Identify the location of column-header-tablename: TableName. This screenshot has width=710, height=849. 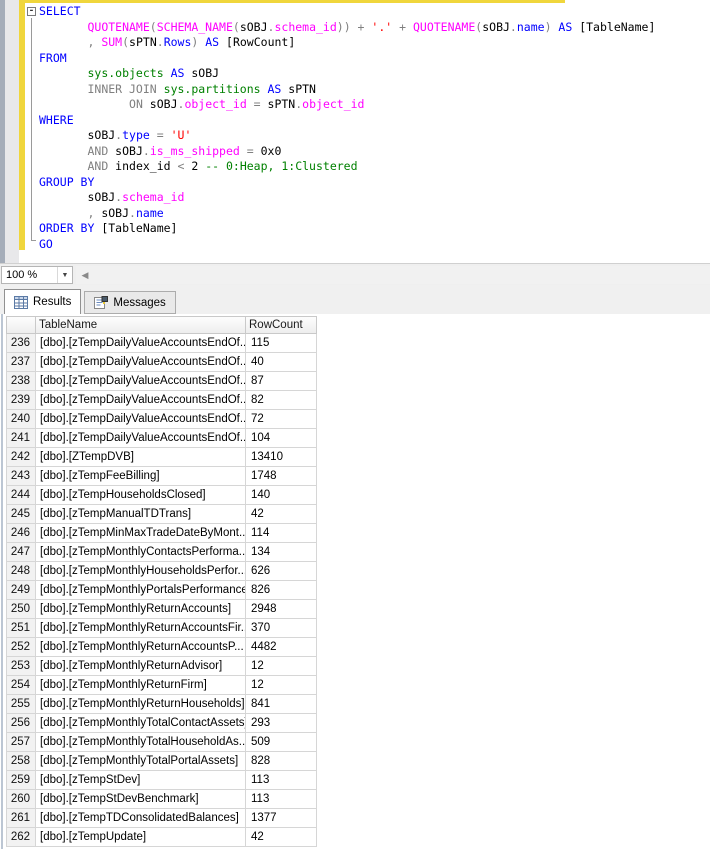
(141, 325).